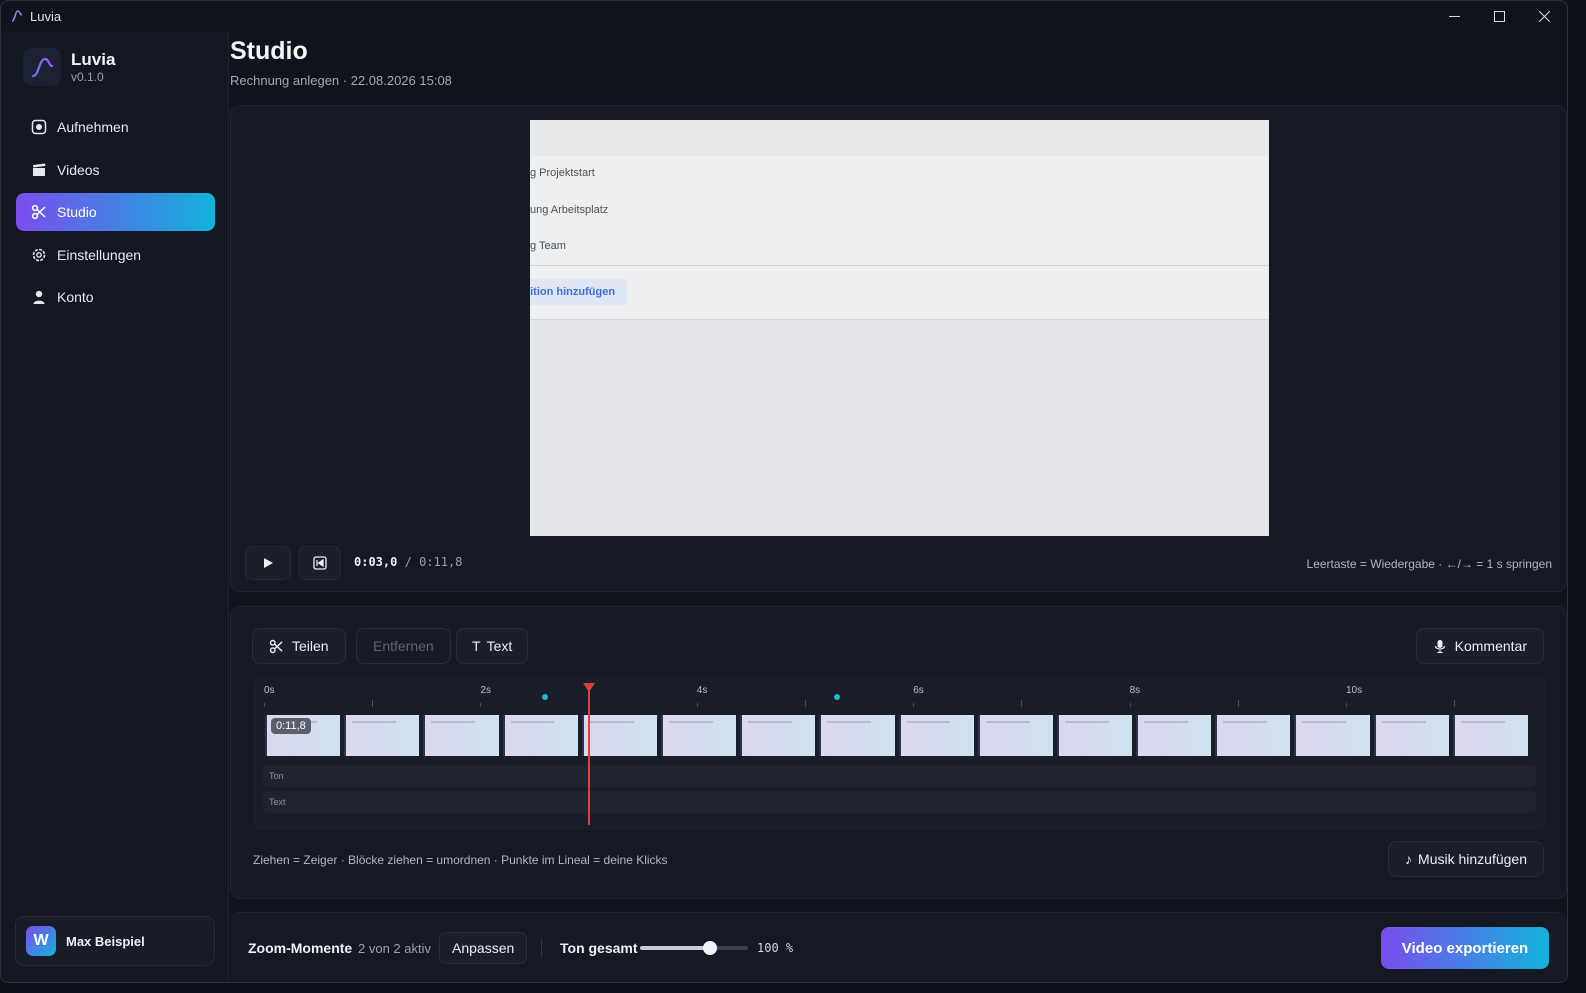  Describe the element at coordinates (499, 646) in the screenshot. I see `text-label: Text` at that location.